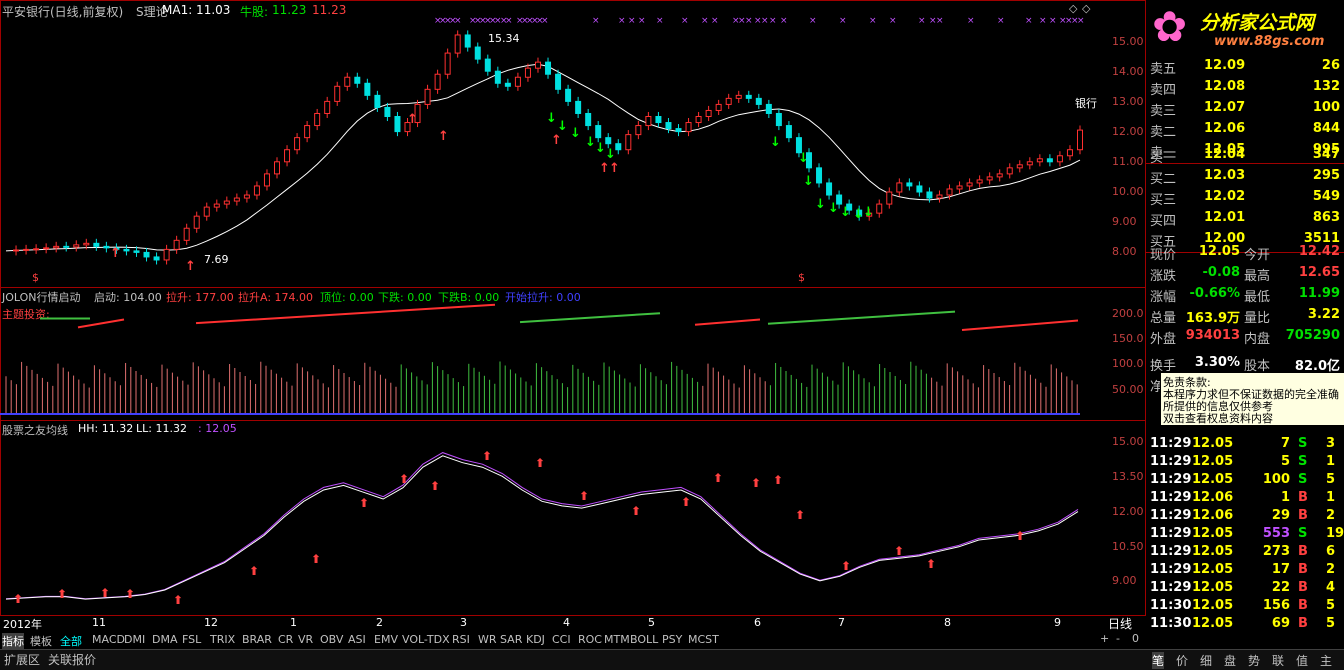 The width and height of the screenshot is (1344, 670). What do you see at coordinates (71, 641) in the screenshot?
I see `indicator-tab: 全部` at bounding box center [71, 641].